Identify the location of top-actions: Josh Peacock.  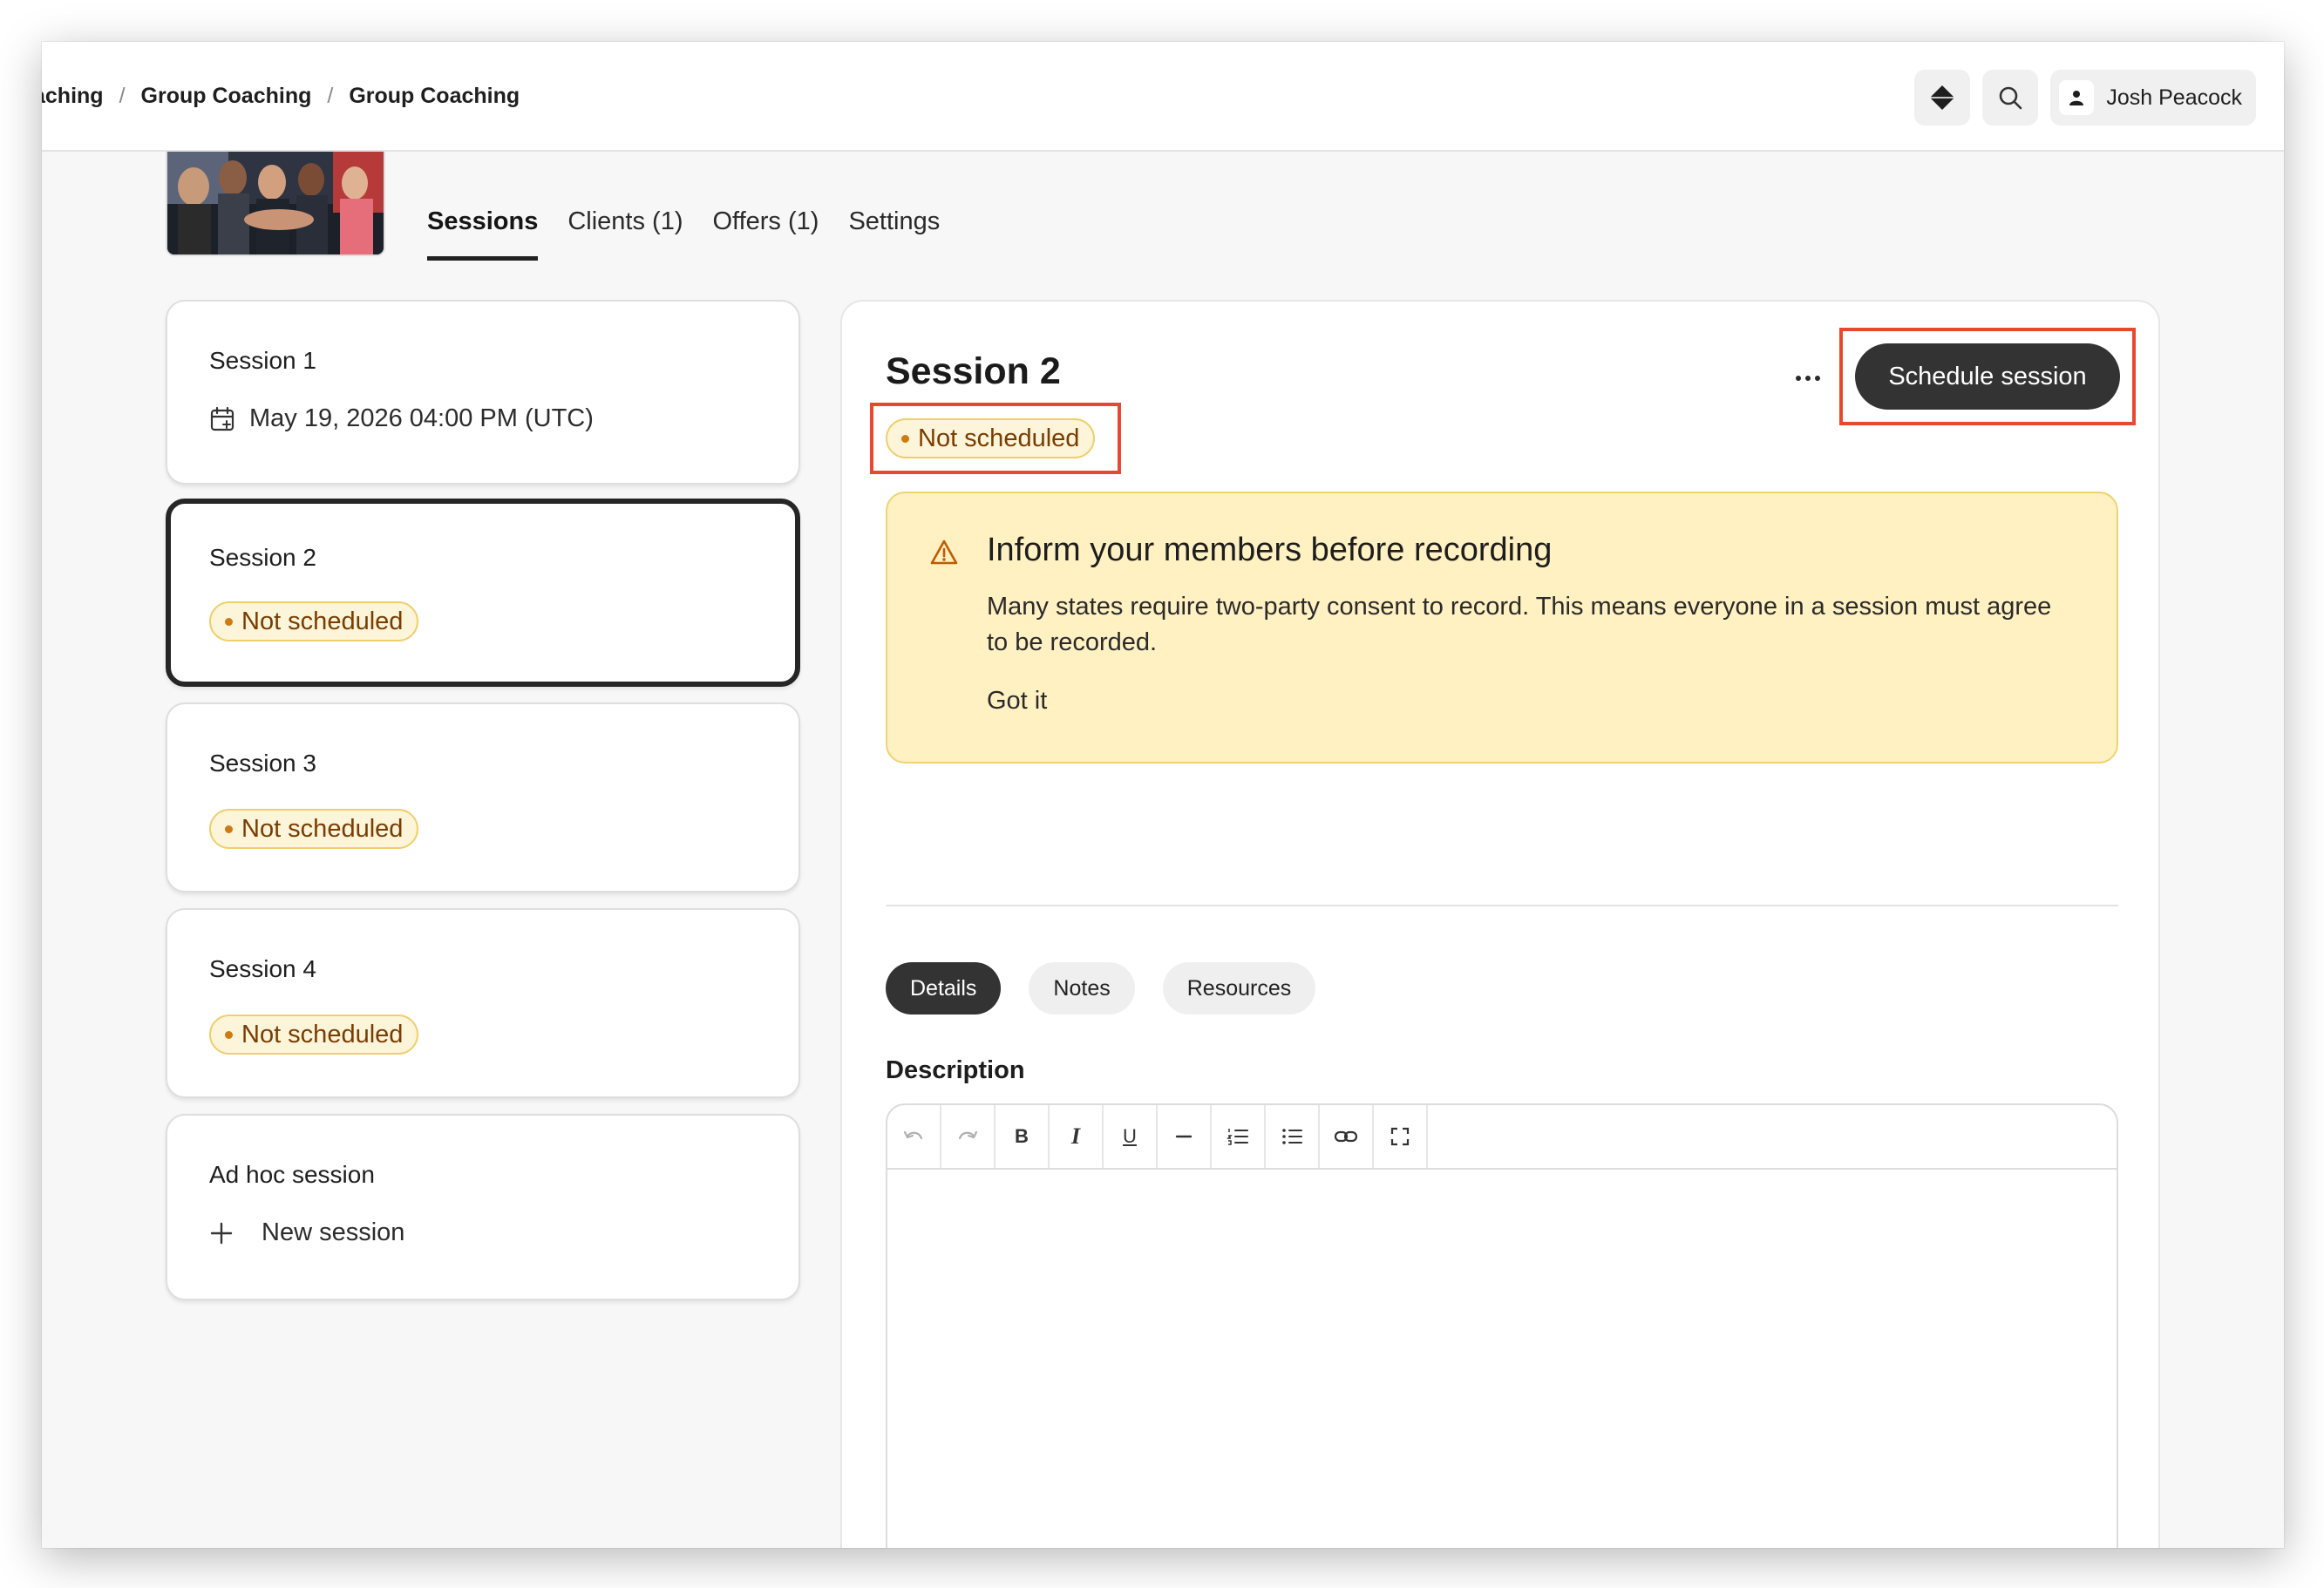
(2085, 98).